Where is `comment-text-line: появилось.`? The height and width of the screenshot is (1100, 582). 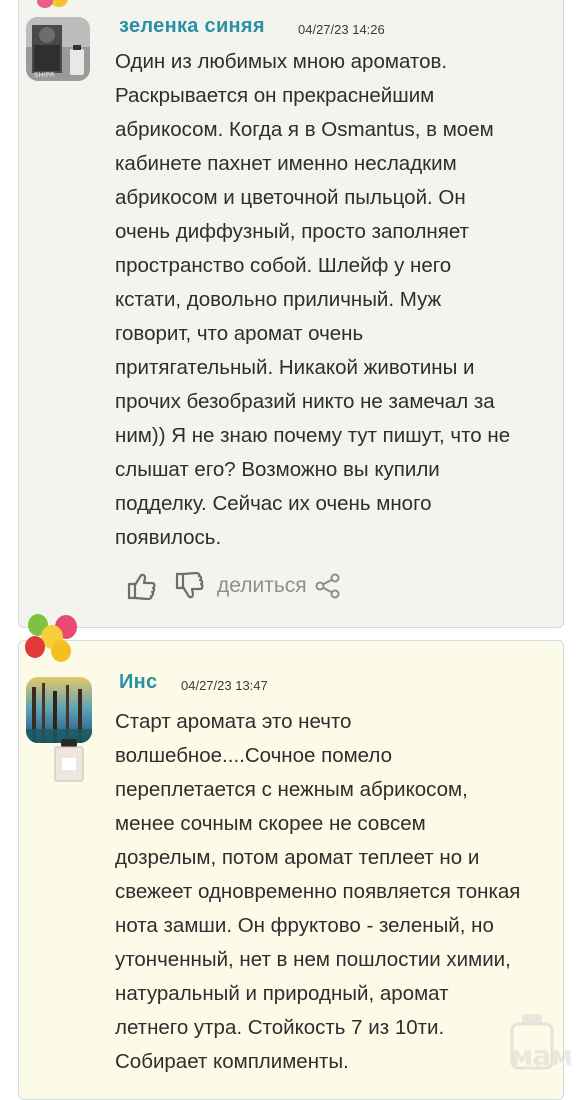 comment-text-line: появилось. is located at coordinates (168, 537).